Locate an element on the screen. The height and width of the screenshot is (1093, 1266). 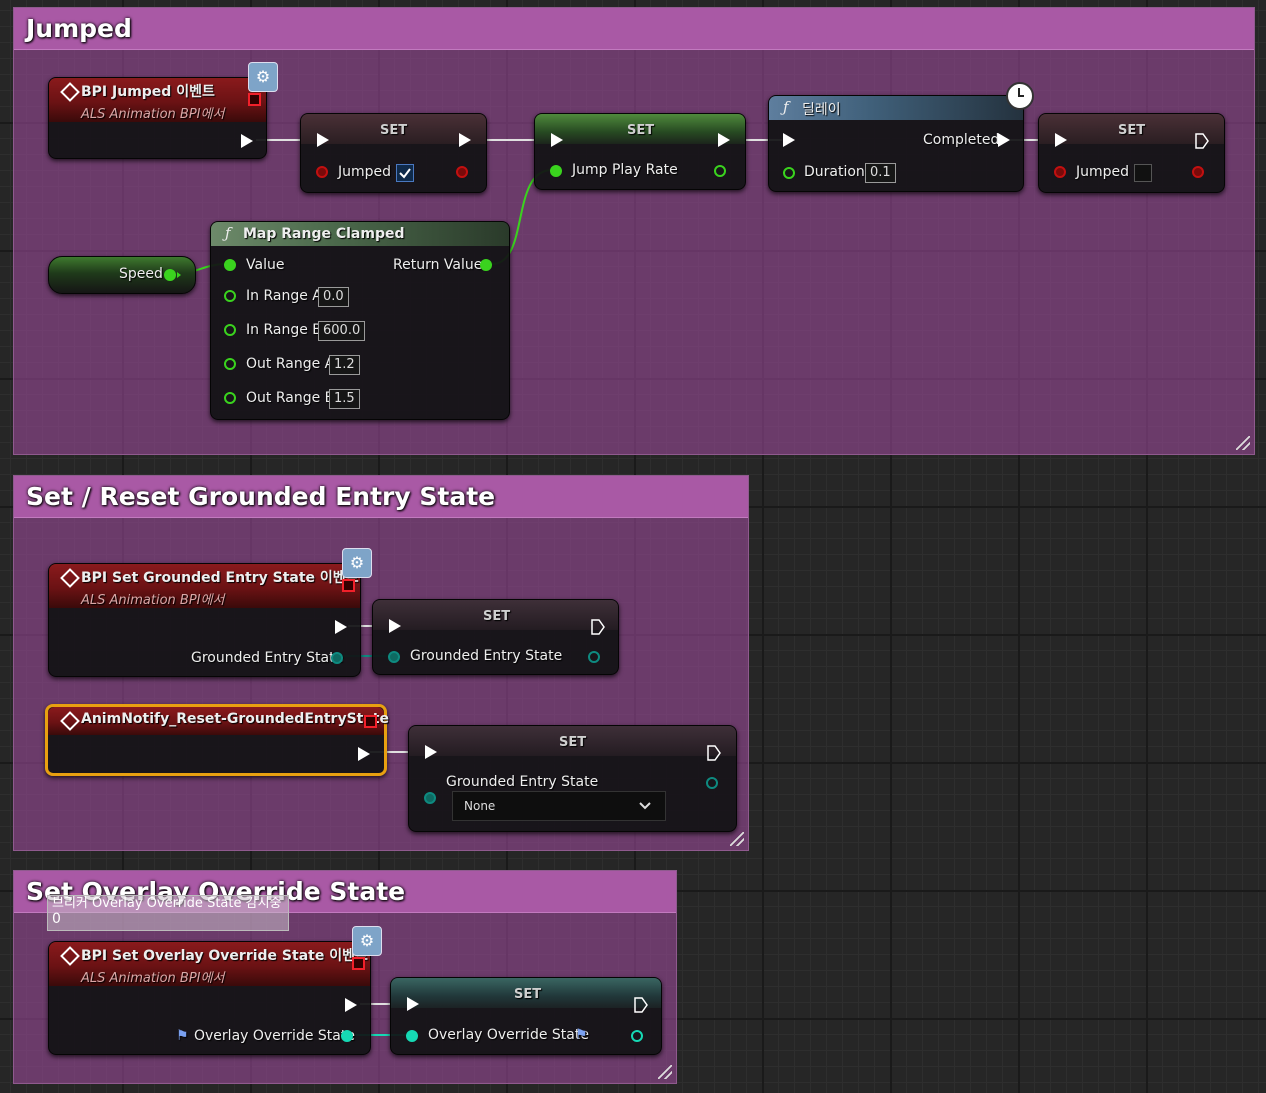
event-node-bpi-jumped: BPI Jumped 이벤트 ALS Animation BPI에서 is located at coordinates (157, 118).